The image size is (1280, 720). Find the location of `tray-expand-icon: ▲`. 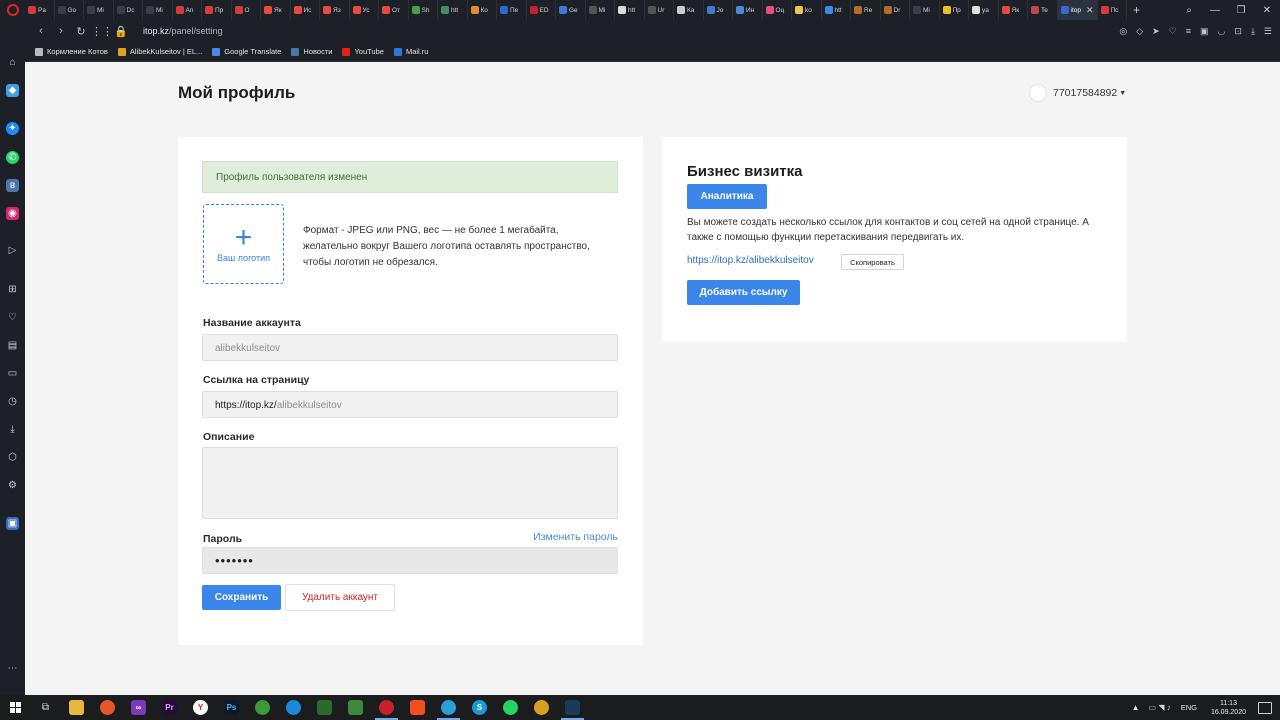

tray-expand-icon: ▲ is located at coordinates (1136, 707).